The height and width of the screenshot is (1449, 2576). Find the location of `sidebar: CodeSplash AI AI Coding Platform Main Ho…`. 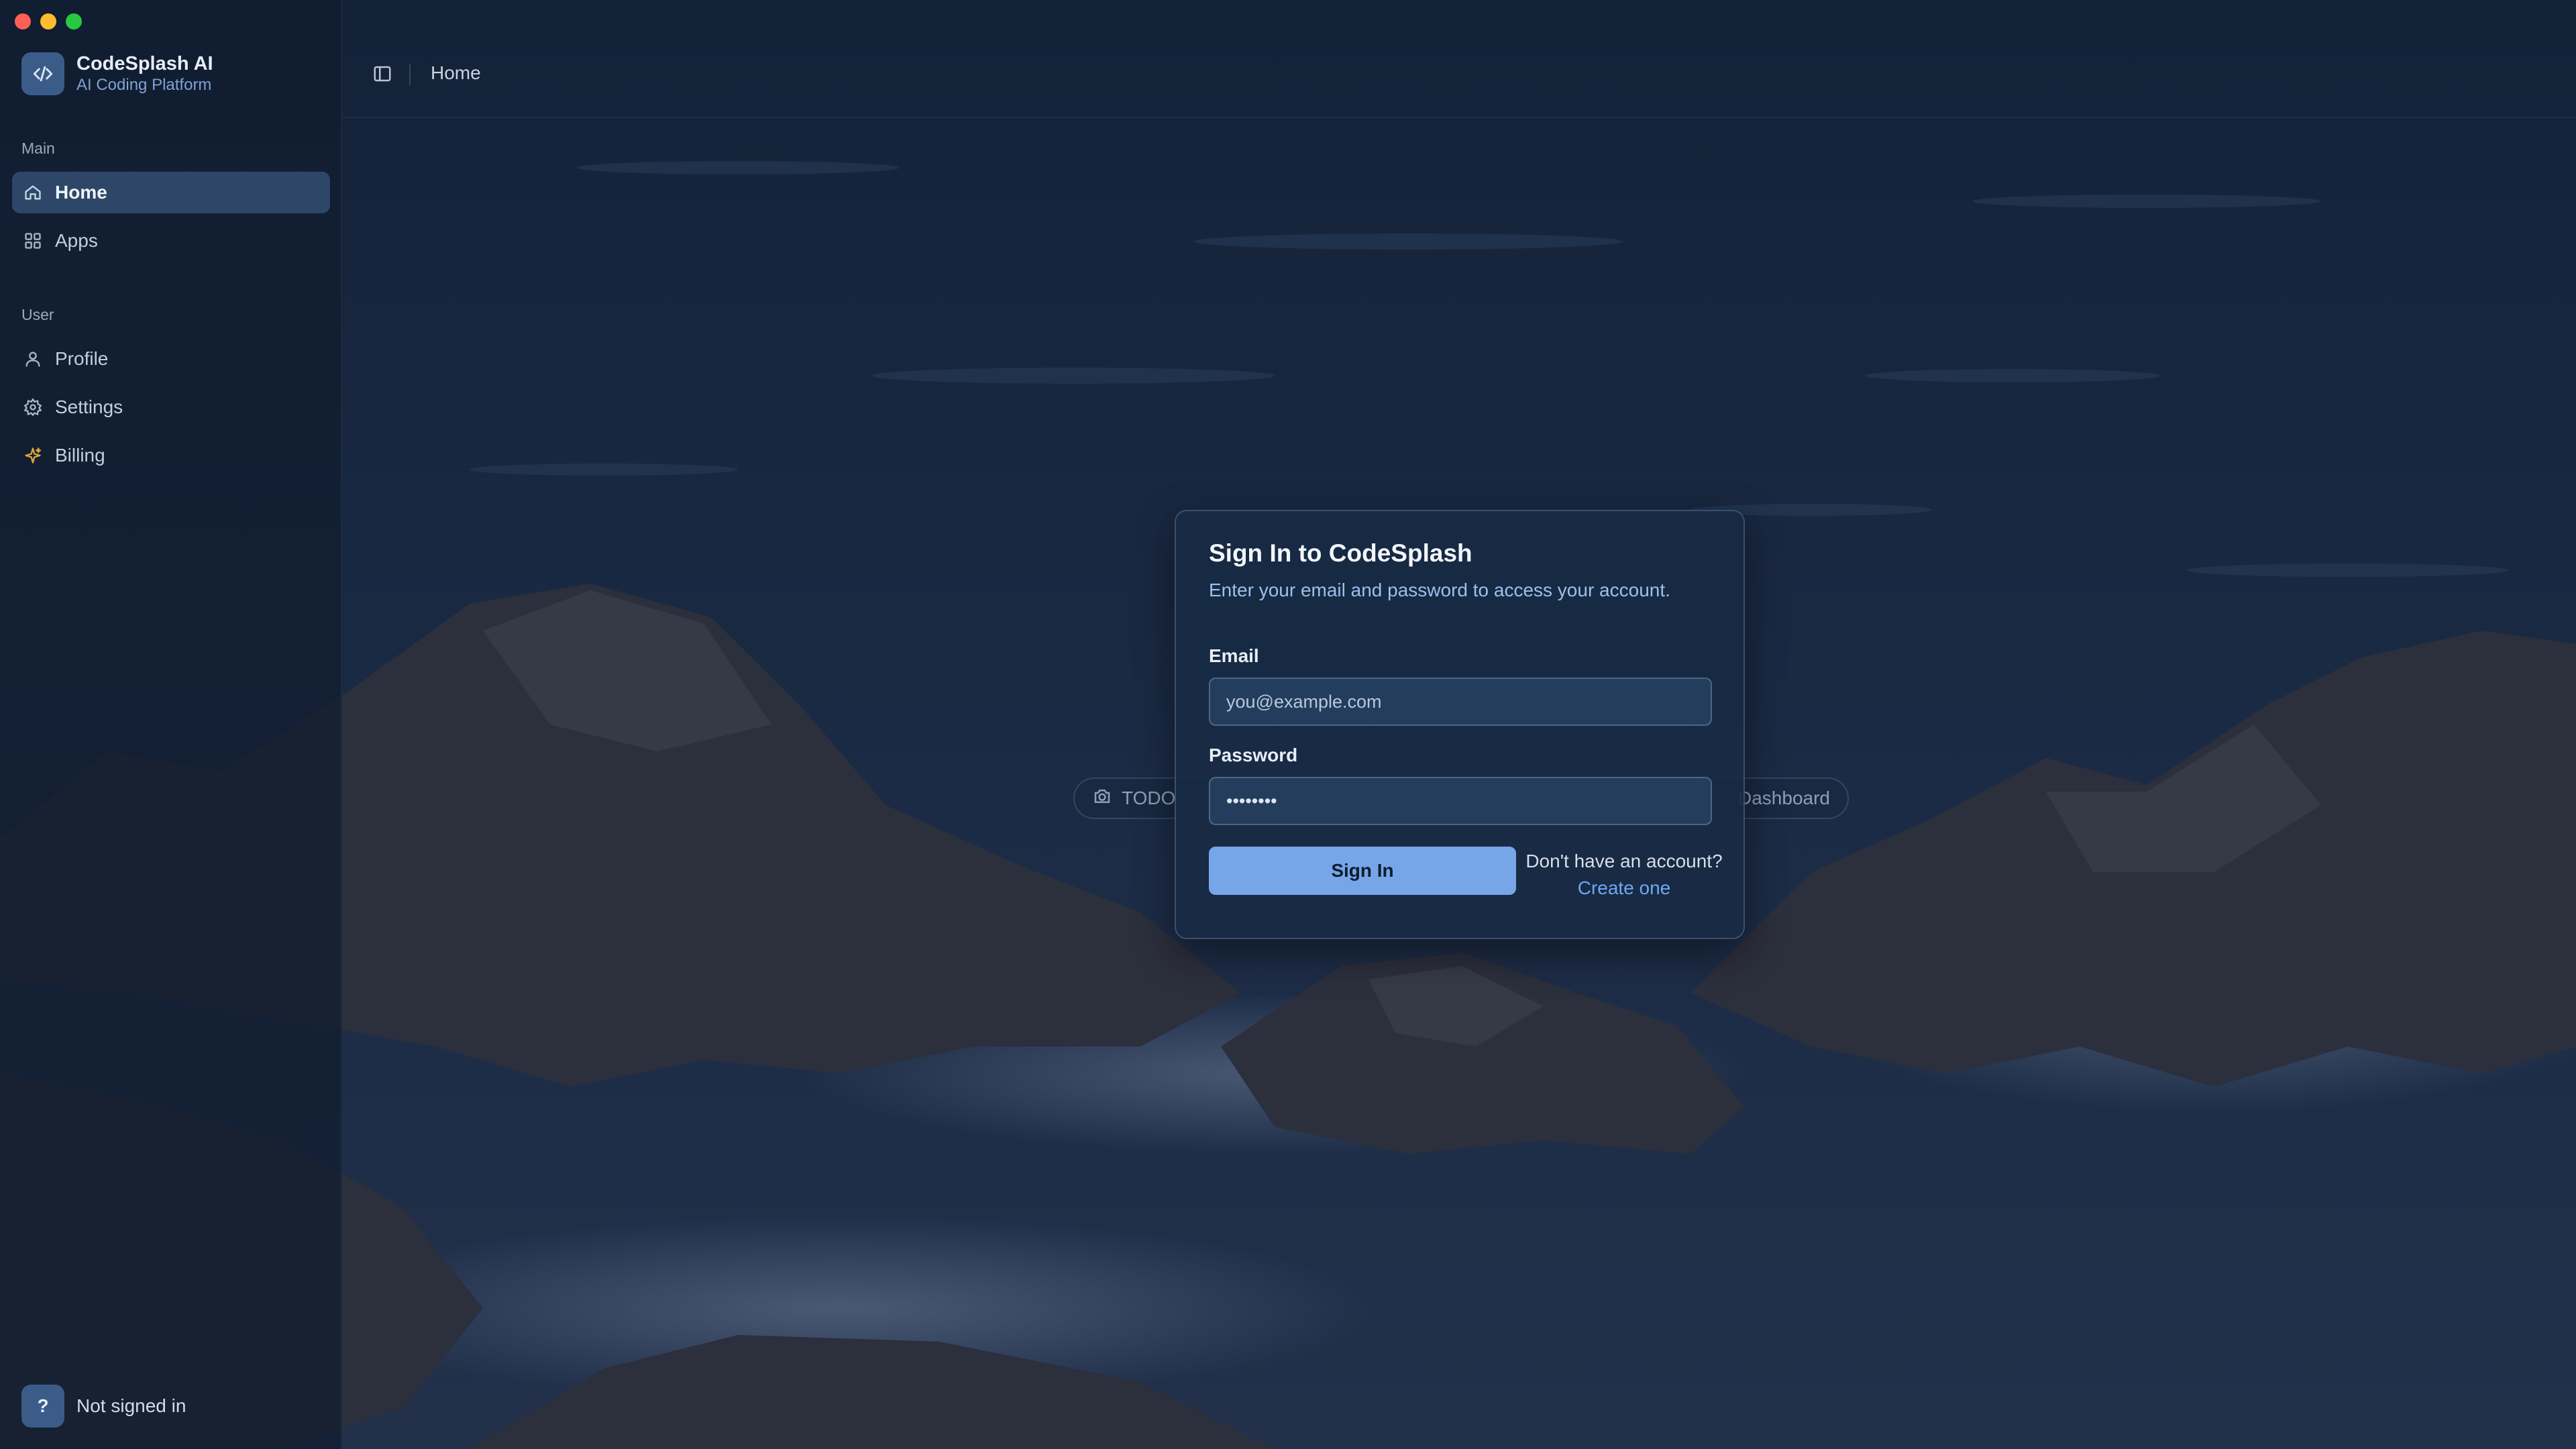

sidebar: CodeSplash AI AI Coding Platform Main Ho… is located at coordinates (171, 724).